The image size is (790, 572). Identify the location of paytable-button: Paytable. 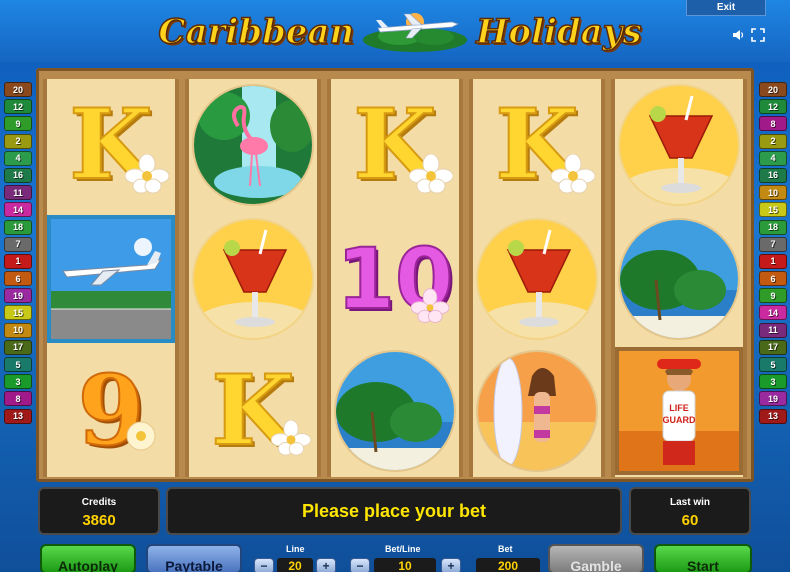
(194, 558).